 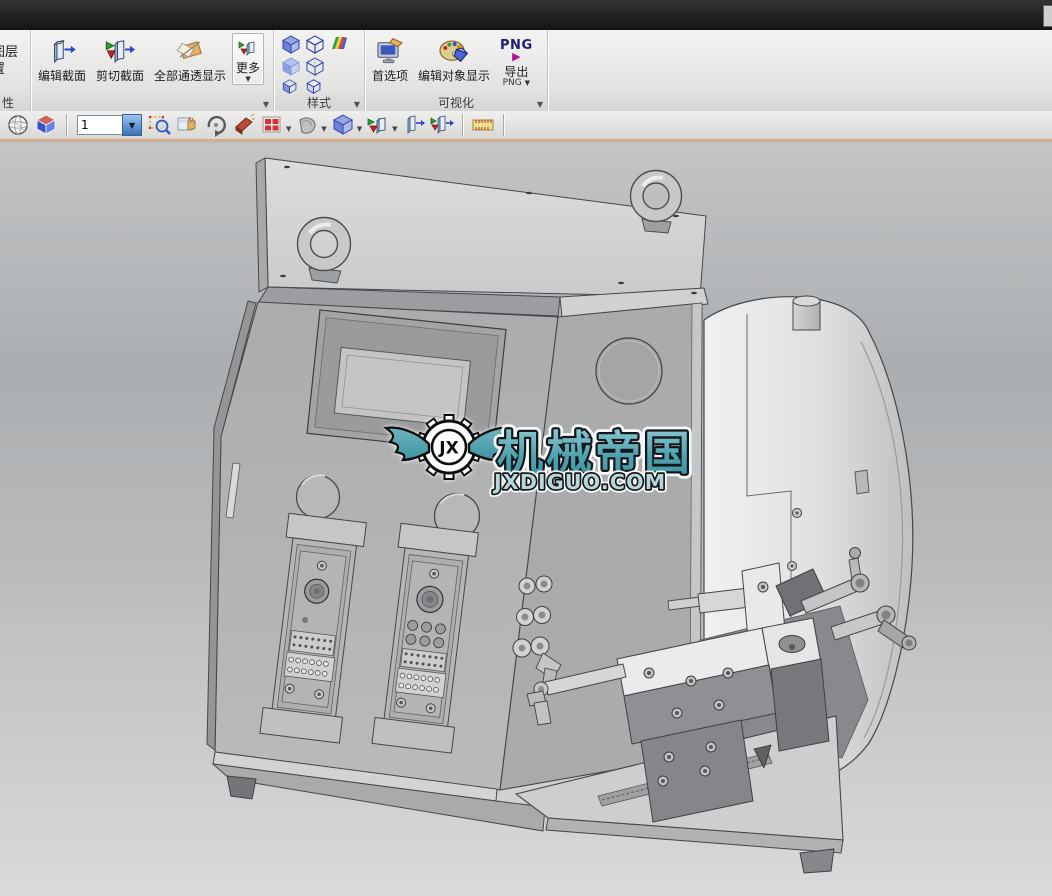 What do you see at coordinates (359, 129) in the screenshot?
I see `style-cube-dropdown-arrow-icon: ▼` at bounding box center [359, 129].